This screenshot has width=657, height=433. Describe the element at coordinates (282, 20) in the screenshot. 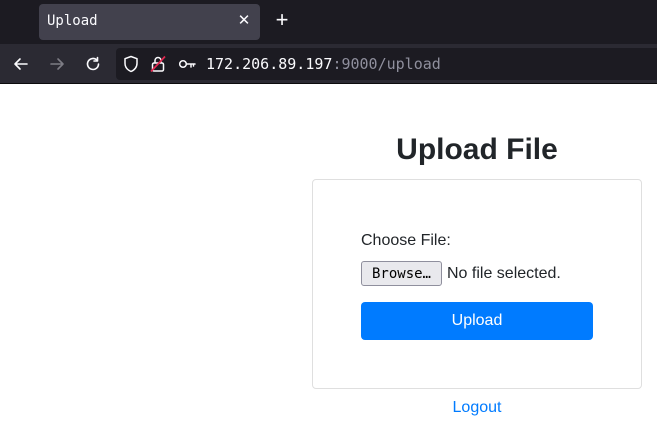

I see `new-tab-icon: +` at that location.